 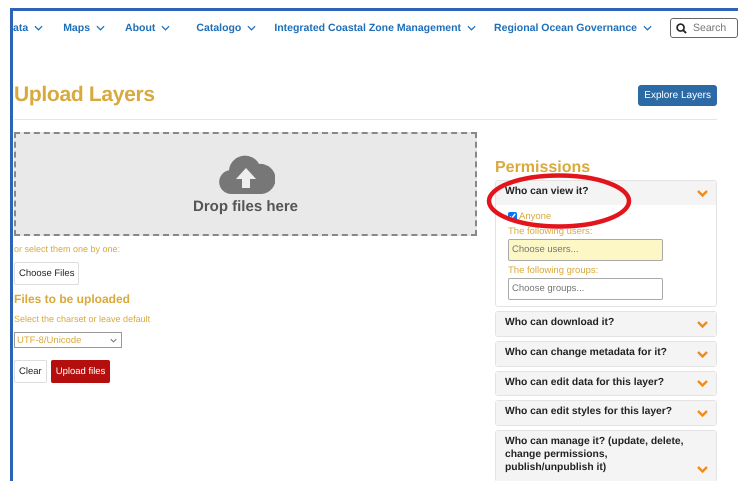 I want to click on search-field: Search, so click(x=704, y=28).